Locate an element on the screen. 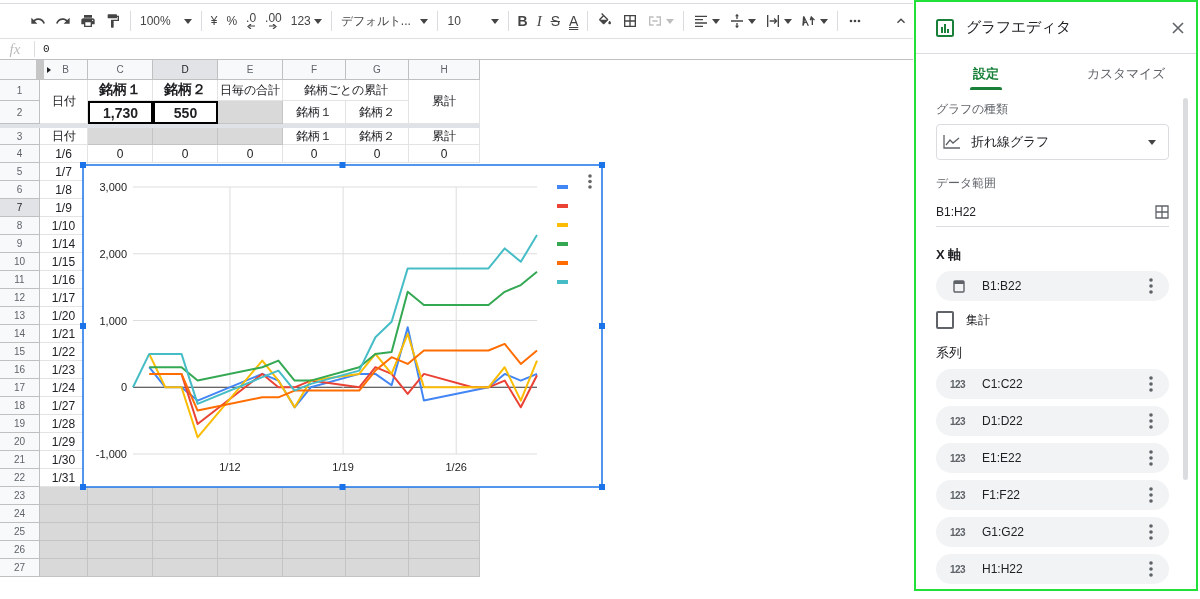 This screenshot has width=1200, height=599. row-header: 22 is located at coordinates (20, 478).